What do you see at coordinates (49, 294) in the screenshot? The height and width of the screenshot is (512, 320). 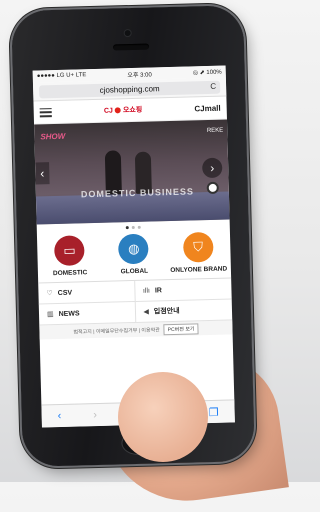 I see `heart-icon: ♡` at bounding box center [49, 294].